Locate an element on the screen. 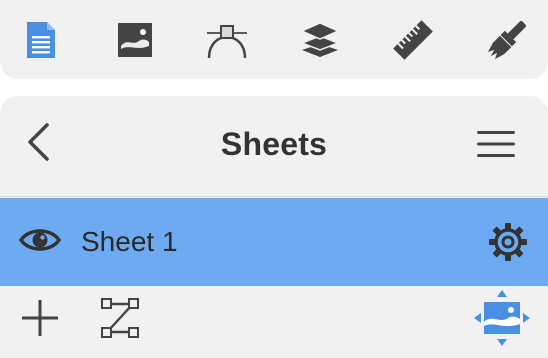 The image size is (548, 358). image-tool-button is located at coordinates (135, 40).